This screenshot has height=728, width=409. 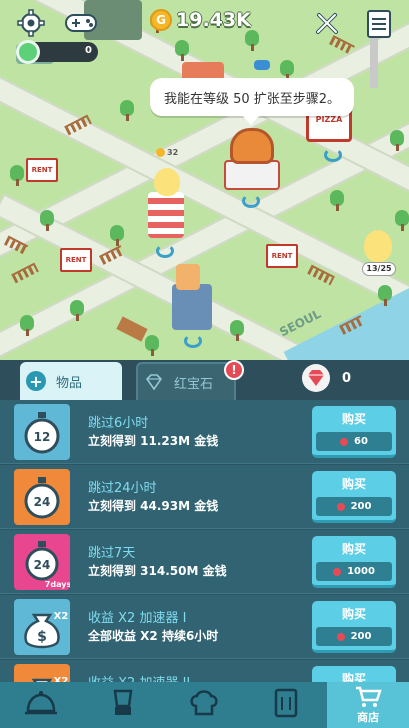 I want to click on tab-items: + 物品, so click(x=71, y=381).